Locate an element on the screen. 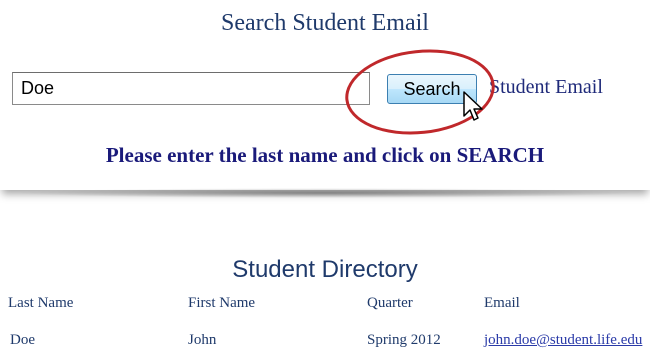 Image resolution: width=650 pixels, height=364 pixels. row-last-name: Doe is located at coordinates (22, 340).